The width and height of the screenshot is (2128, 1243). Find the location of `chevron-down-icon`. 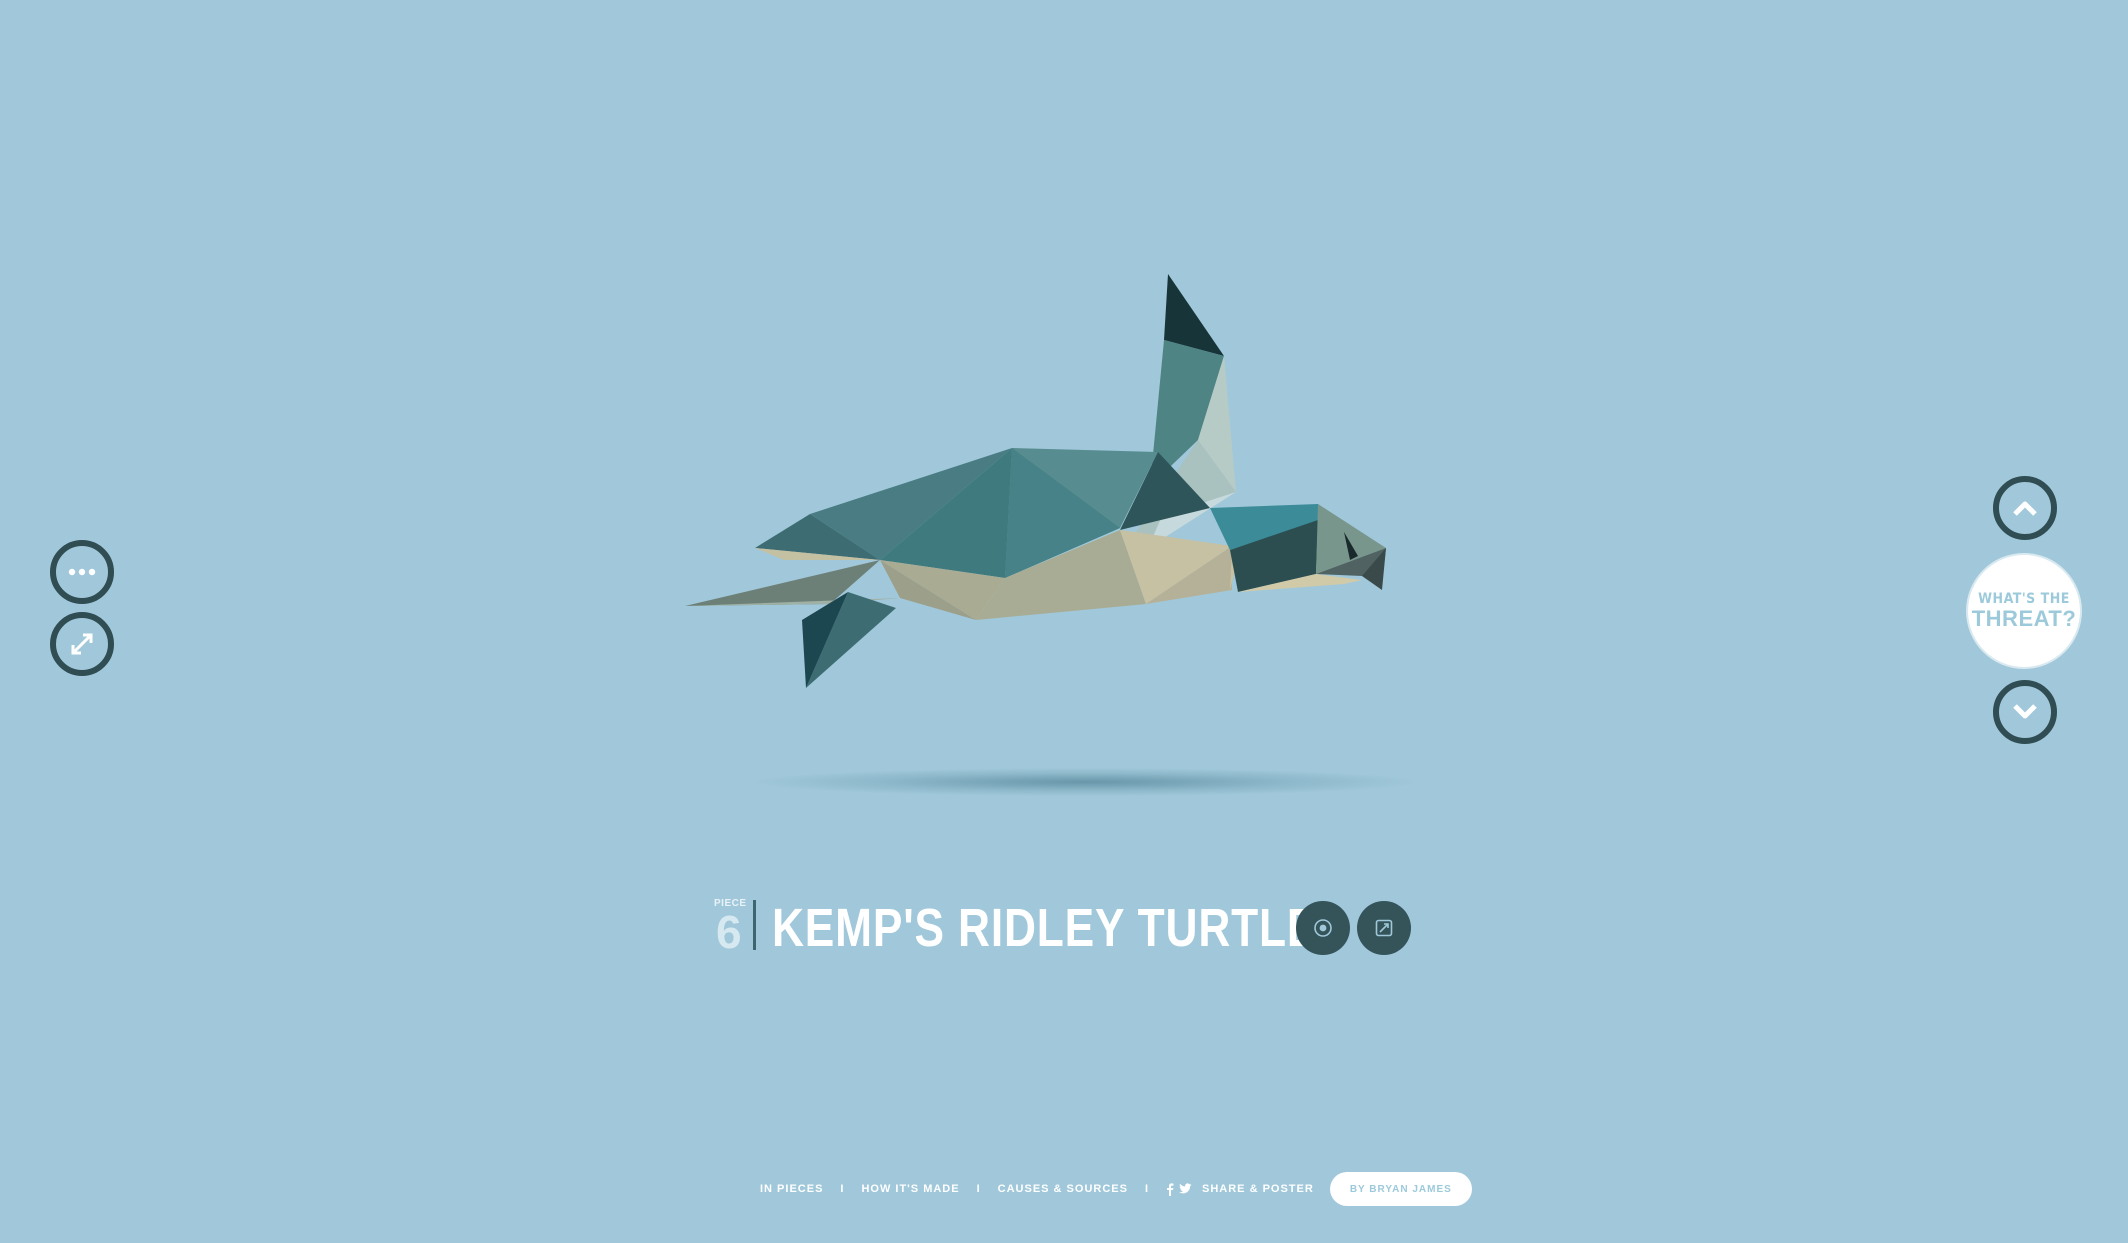

chevron-down-icon is located at coordinates (2025, 711).